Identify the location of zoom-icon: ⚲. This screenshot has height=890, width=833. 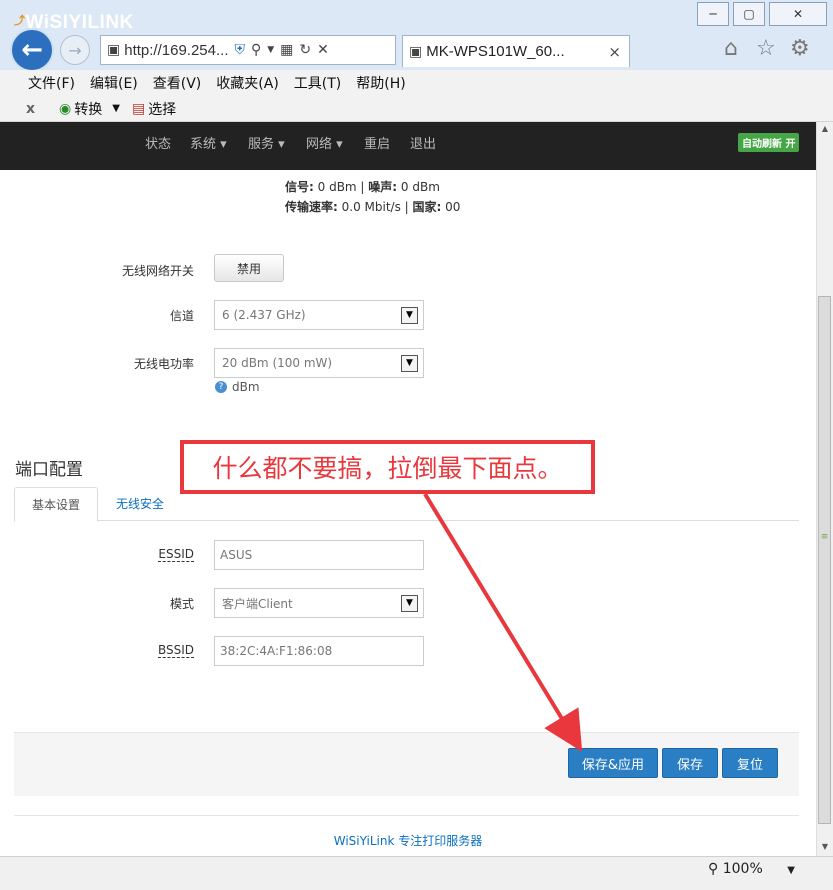
(713, 869).